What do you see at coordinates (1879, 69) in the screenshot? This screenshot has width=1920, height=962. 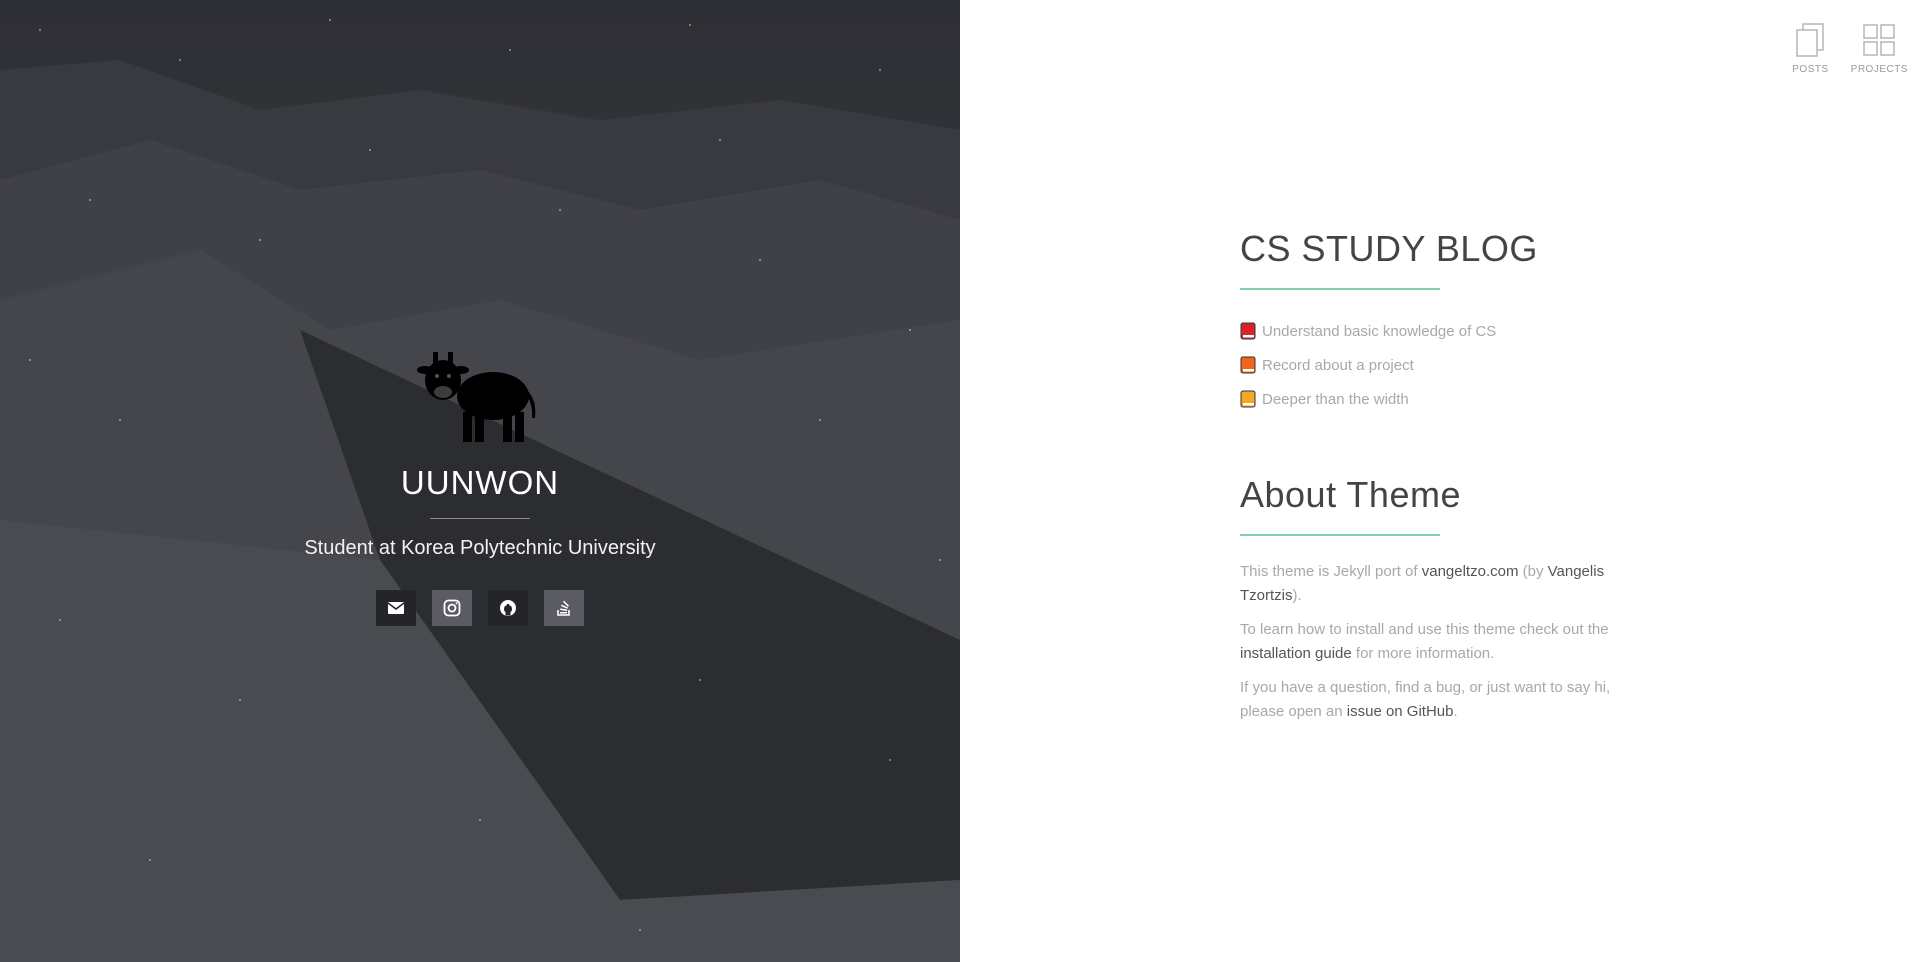 I see `nav-projects-label: PROJECTS` at bounding box center [1879, 69].